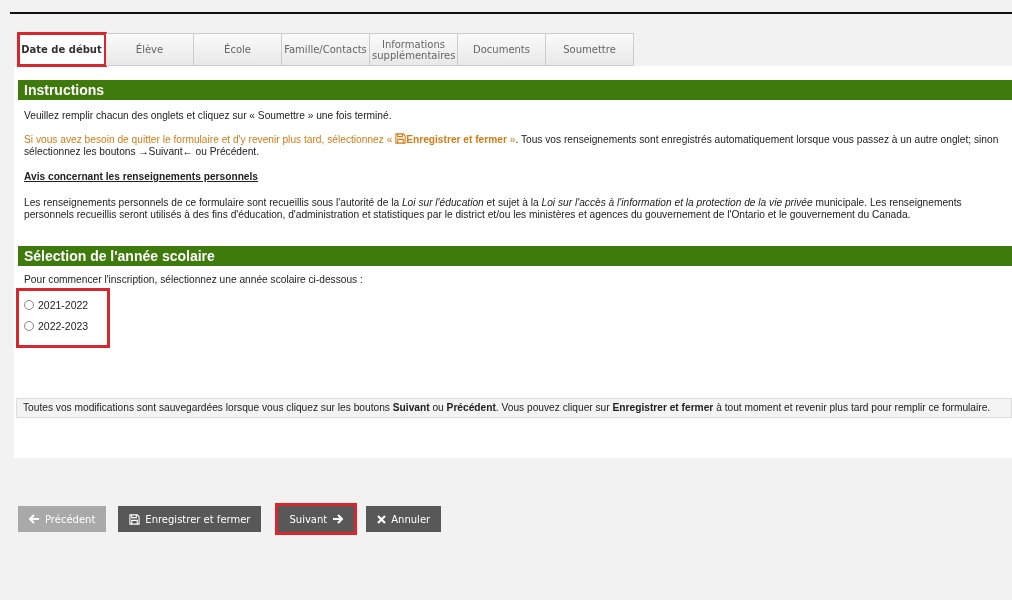 The width and height of the screenshot is (1012, 600). Describe the element at coordinates (56, 305) in the screenshot. I see `radio-option: 2021-2022` at that location.